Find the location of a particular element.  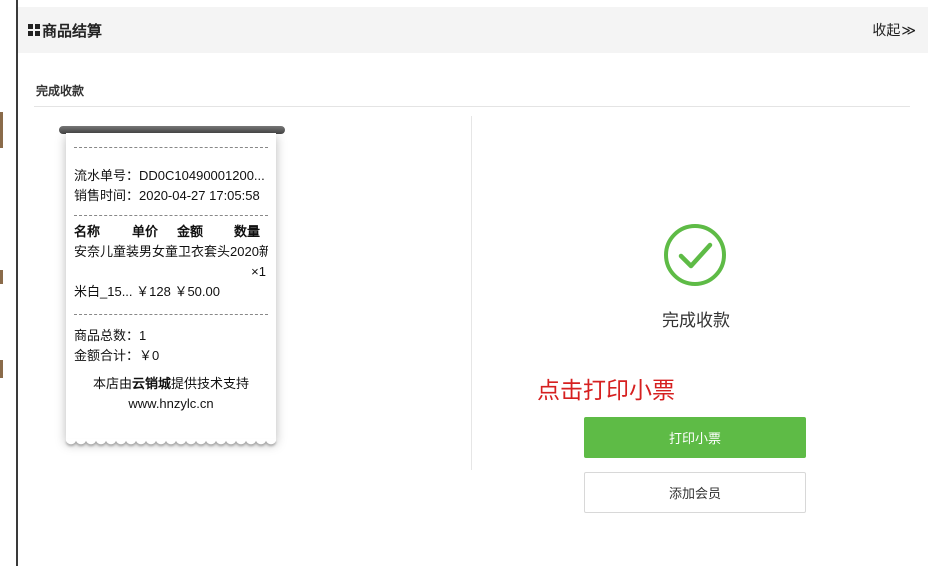

receipt-col-name: 名称 is located at coordinates (87, 231).